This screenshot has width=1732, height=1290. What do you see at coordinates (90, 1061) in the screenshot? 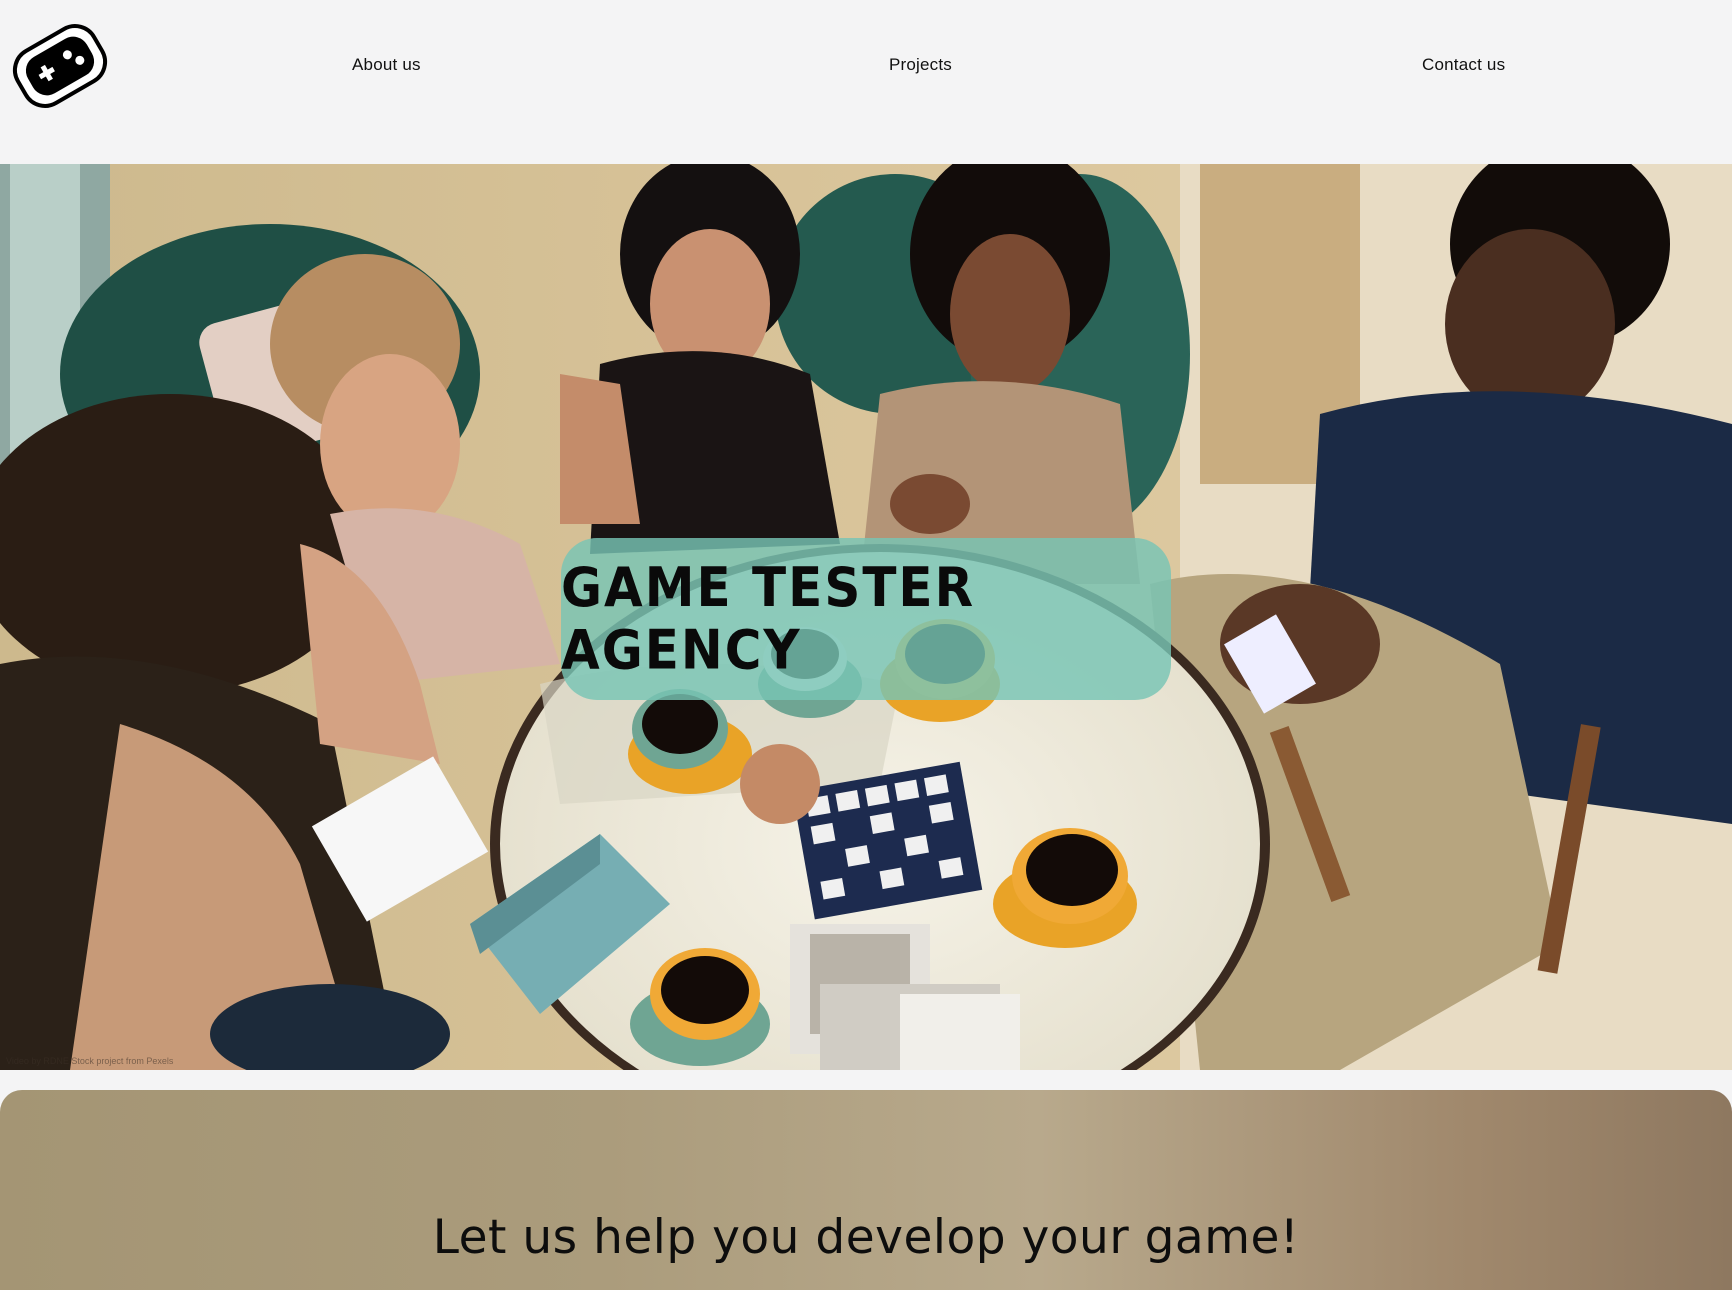
I see `video-credit: Video by RDNE Stock project from Pexels` at bounding box center [90, 1061].